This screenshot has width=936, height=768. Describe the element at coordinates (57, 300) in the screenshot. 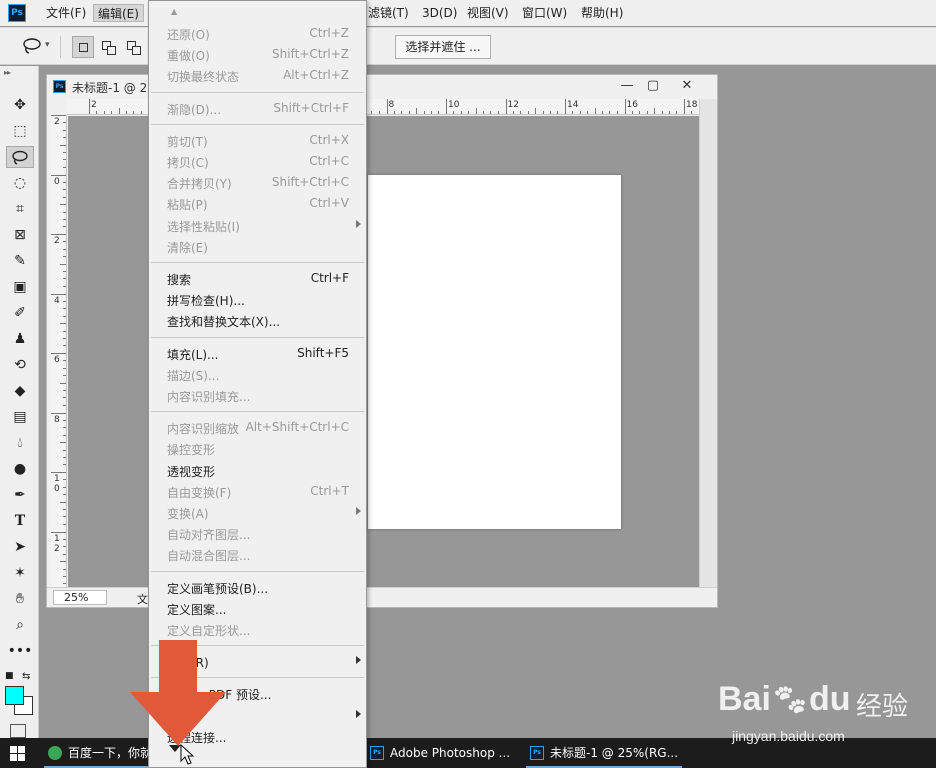

I see `ruler-label: 4` at that location.